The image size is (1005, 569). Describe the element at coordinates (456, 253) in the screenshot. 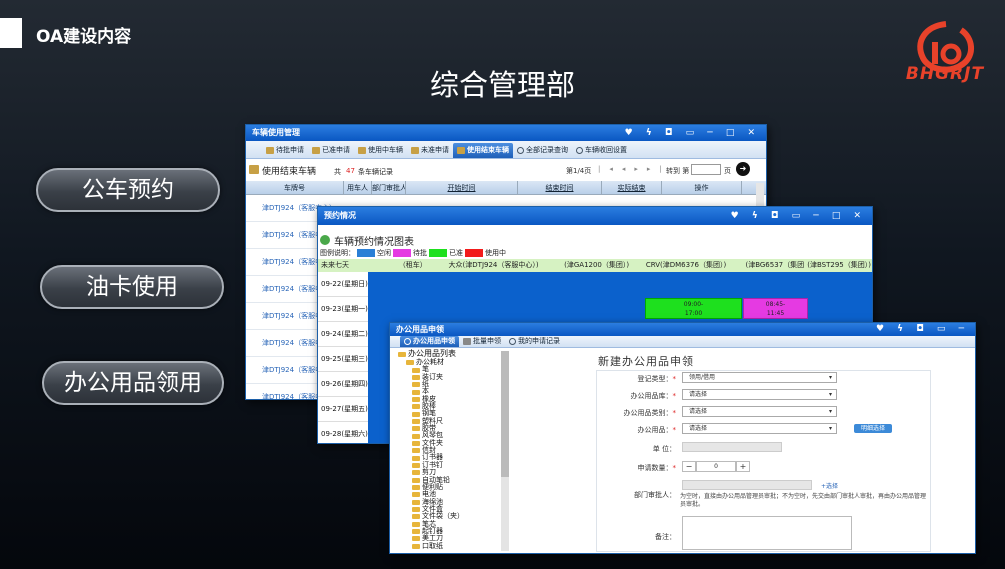

I see `legend-approved: 已准` at that location.